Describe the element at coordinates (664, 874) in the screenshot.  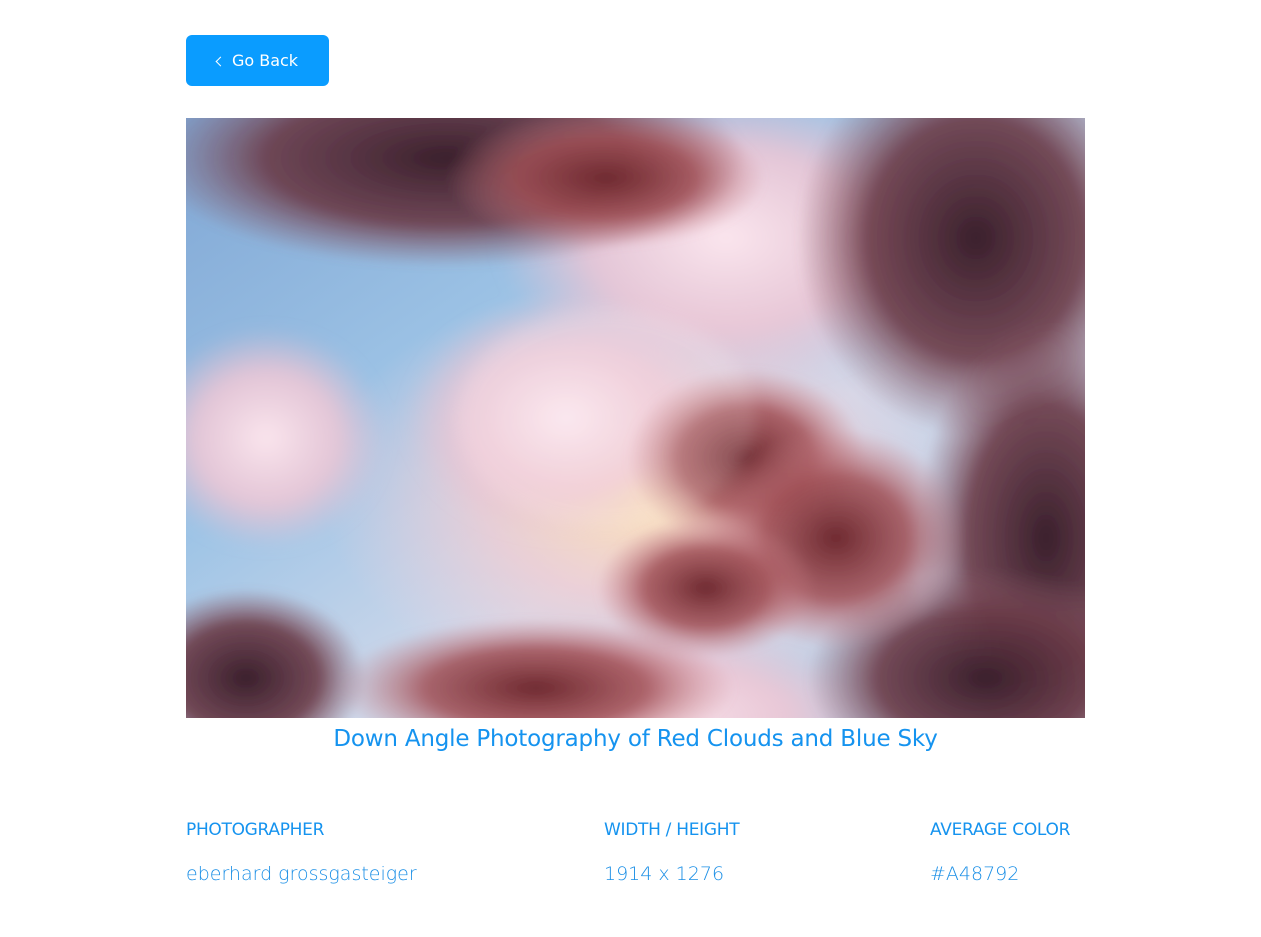
I see `dimensions-value: 1914 x 1276` at that location.